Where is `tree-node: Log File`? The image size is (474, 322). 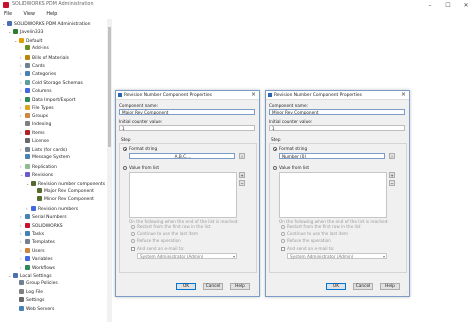 tree-node: Log File is located at coordinates (28, 292).